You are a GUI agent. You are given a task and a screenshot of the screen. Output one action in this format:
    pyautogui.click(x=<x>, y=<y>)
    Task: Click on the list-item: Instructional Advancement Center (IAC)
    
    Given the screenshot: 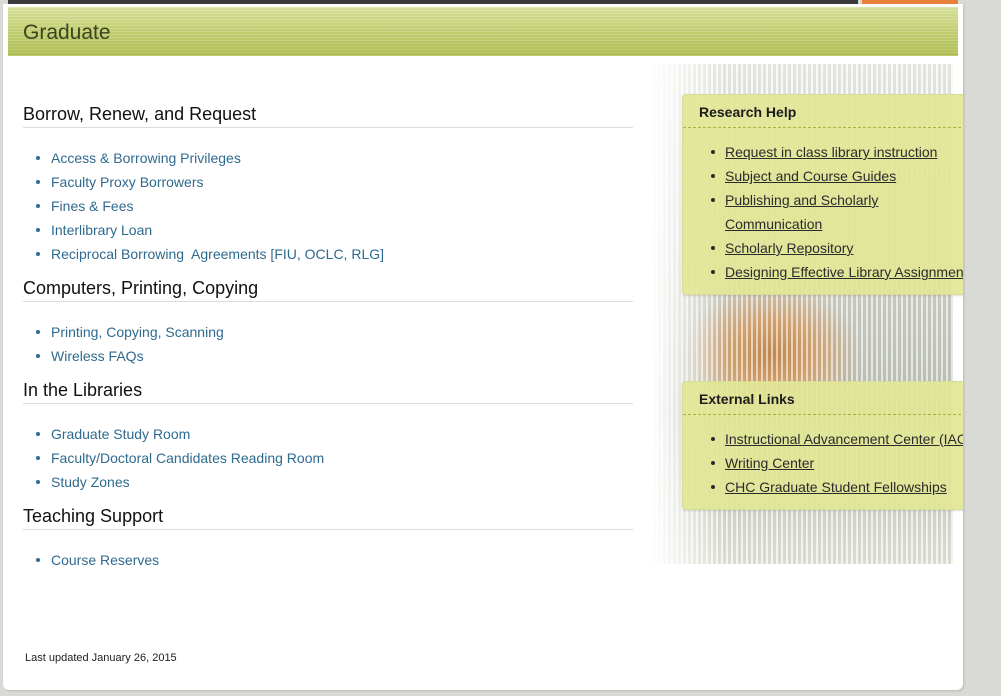 What is the action you would take?
    pyautogui.click(x=837, y=439)
    